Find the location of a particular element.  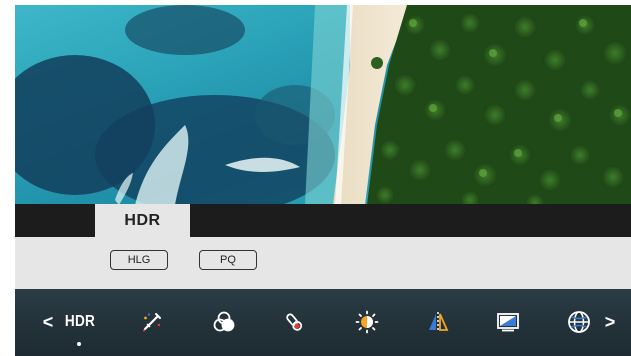

active-indicator-dot is located at coordinates (79, 344).